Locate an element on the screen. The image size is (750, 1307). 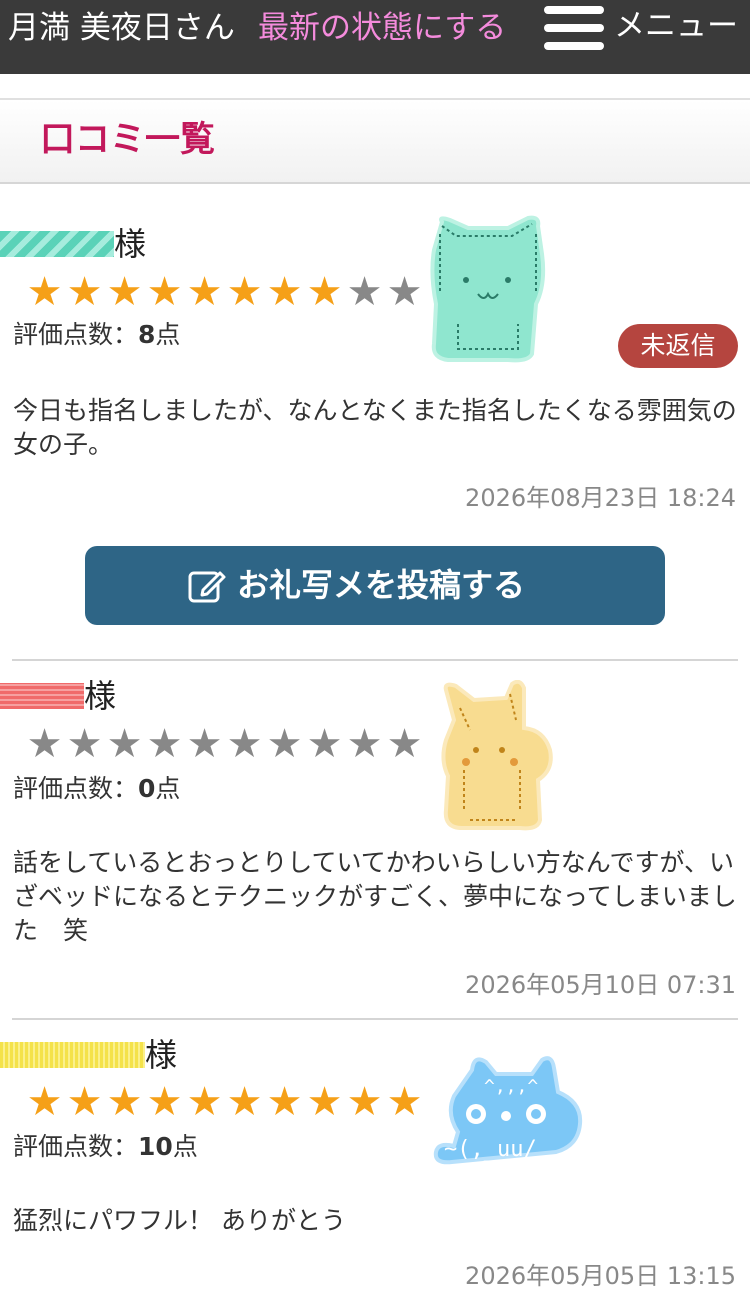
score-text: 評価点数：8点 is located at coordinates (97, 334).